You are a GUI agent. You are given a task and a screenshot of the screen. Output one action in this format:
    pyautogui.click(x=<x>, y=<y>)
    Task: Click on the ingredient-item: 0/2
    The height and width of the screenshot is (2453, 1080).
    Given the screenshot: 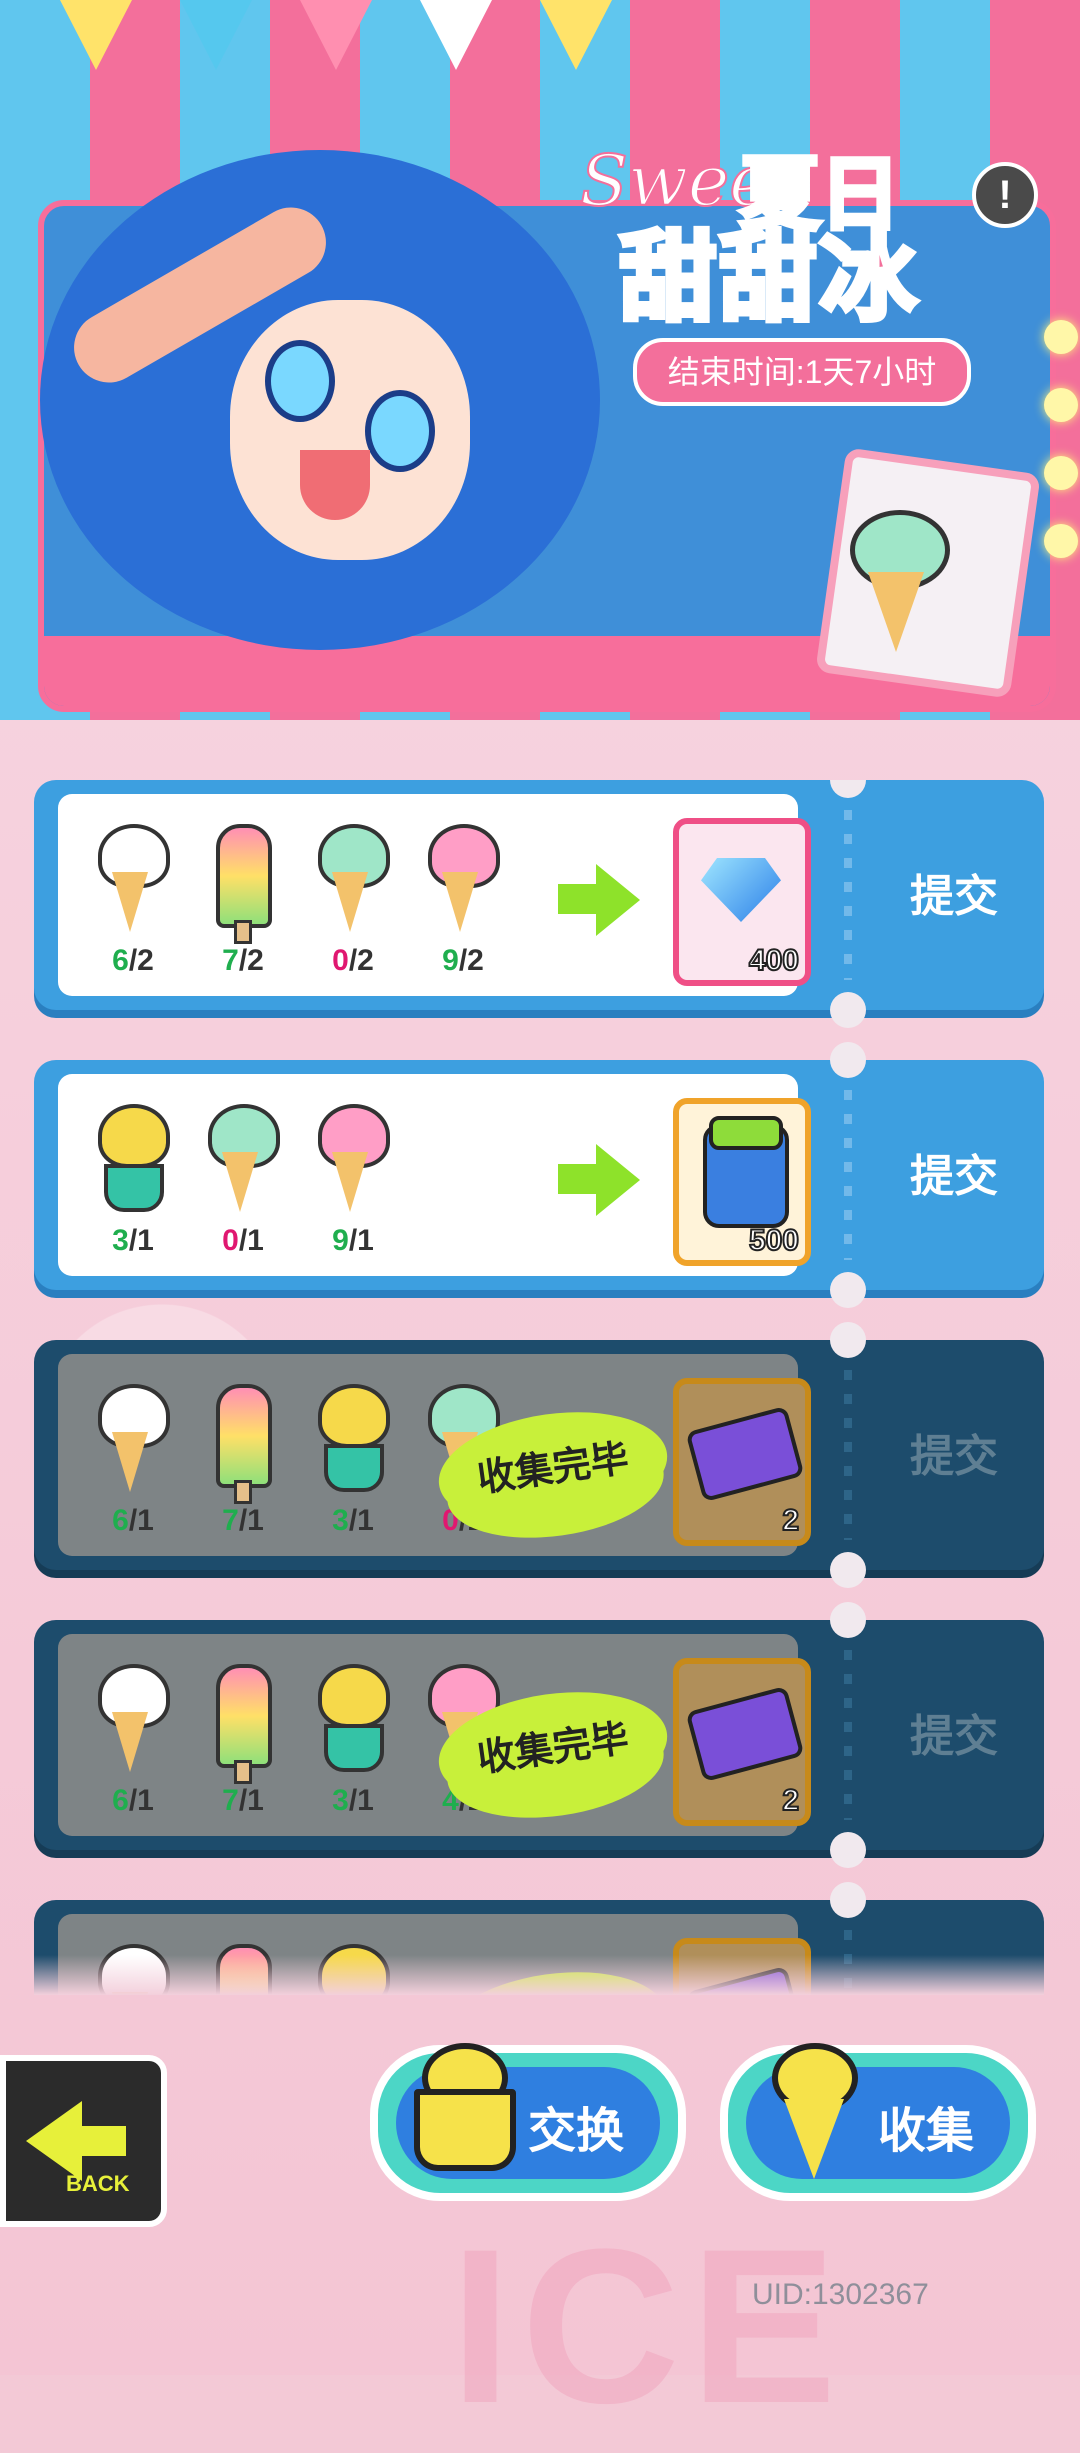 What is the action you would take?
    pyautogui.click(x=353, y=899)
    